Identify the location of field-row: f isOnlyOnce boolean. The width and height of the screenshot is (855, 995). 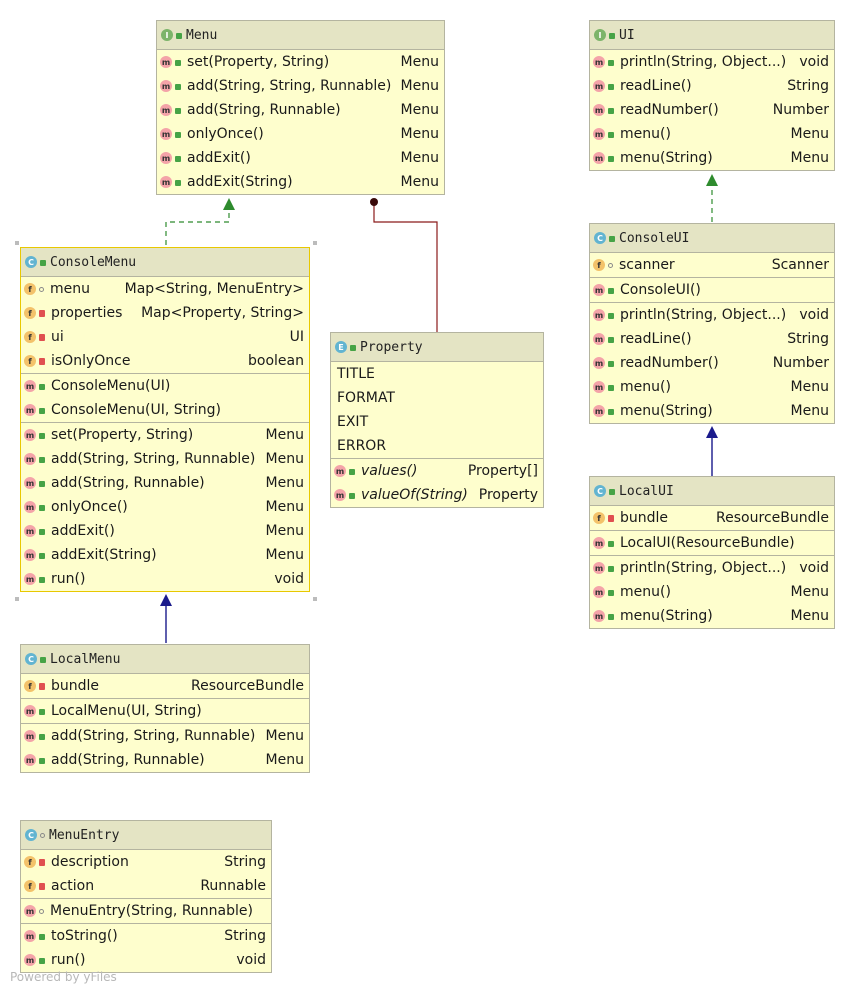
(165, 361).